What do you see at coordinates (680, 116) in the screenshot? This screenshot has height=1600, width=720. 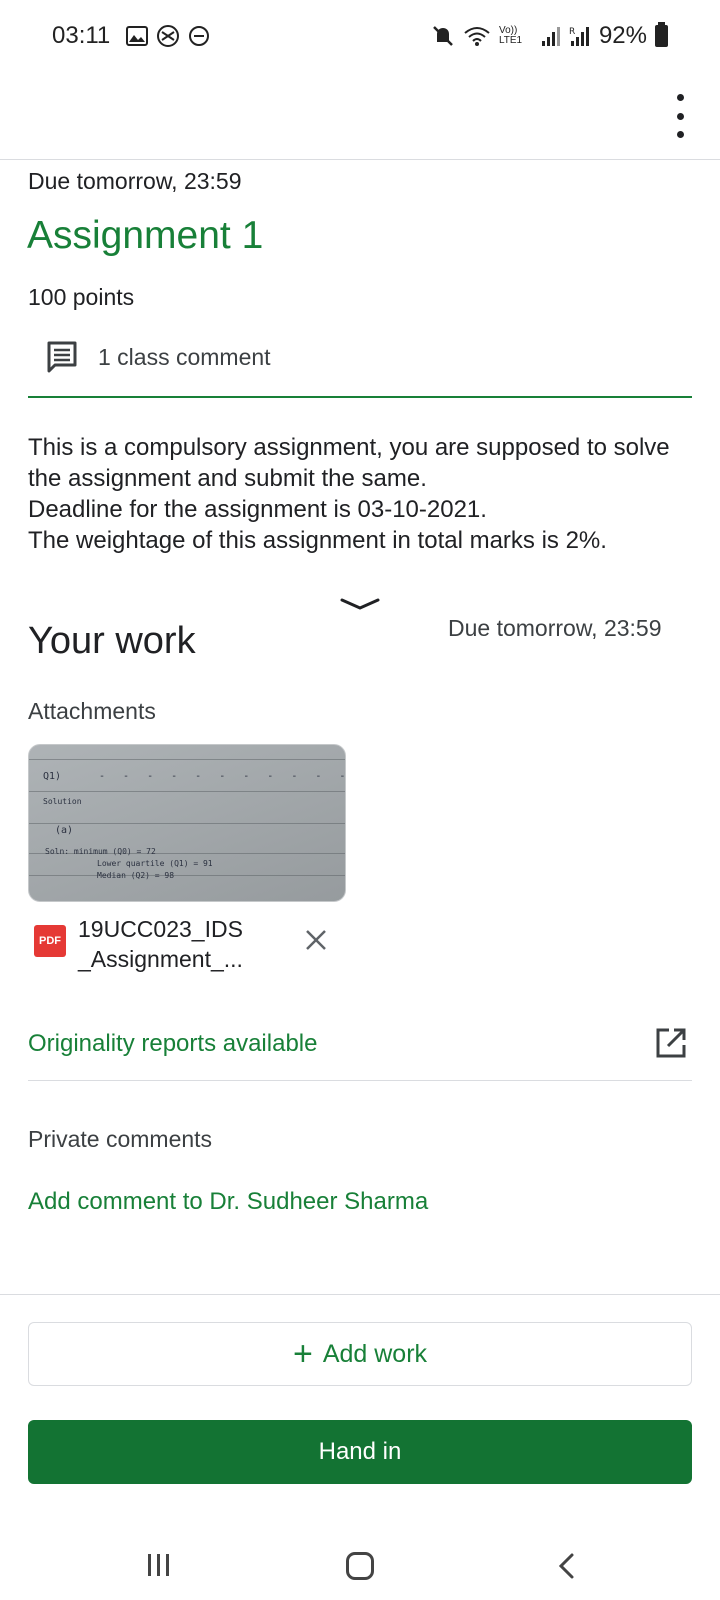 I see `more-vert-icon` at bounding box center [680, 116].